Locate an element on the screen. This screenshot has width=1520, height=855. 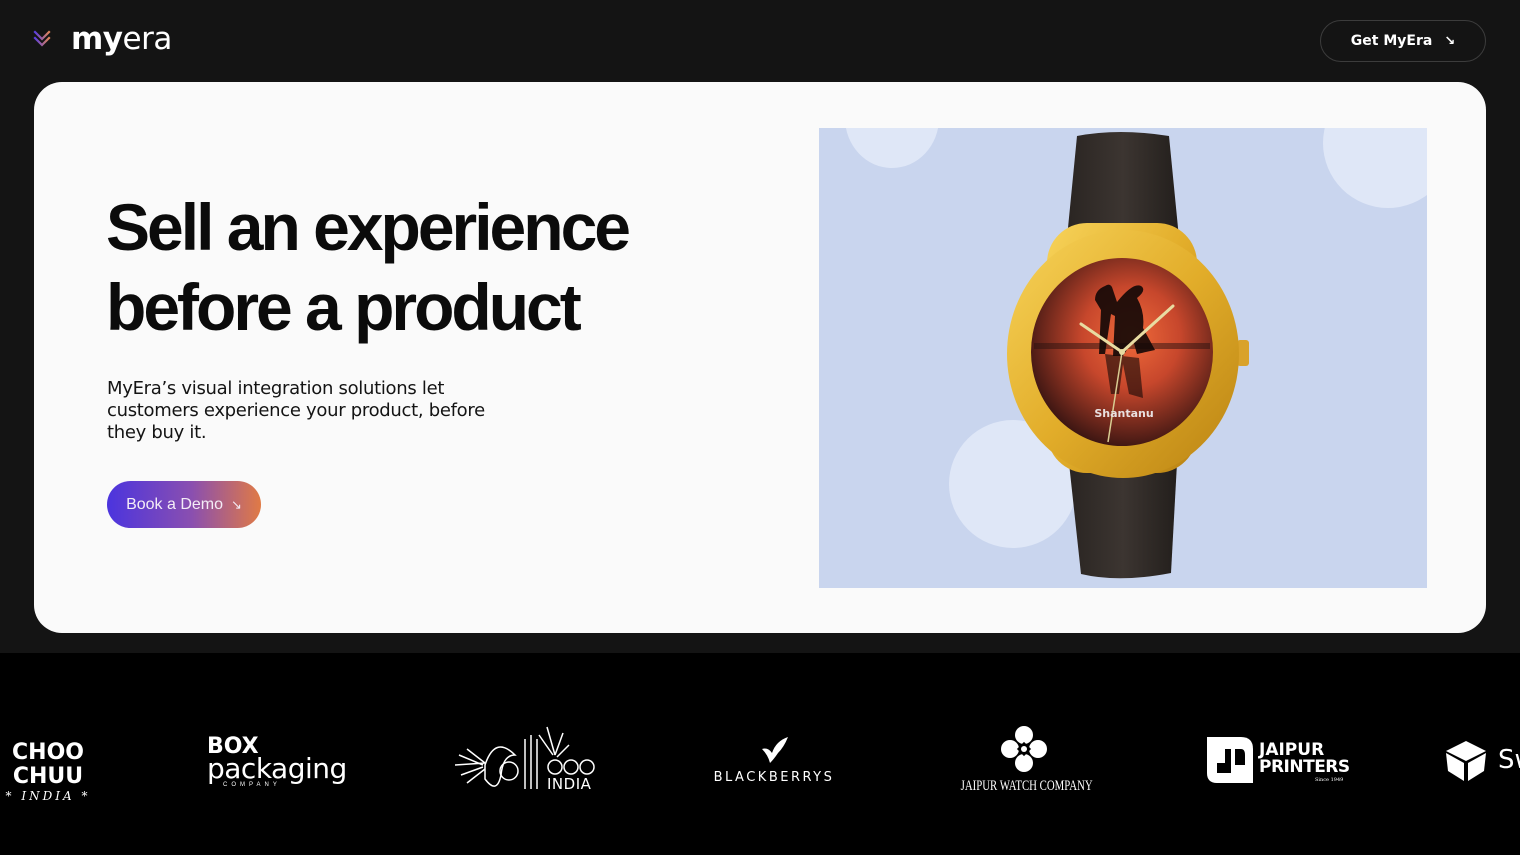
cube-icon is located at coordinates (1466, 761).